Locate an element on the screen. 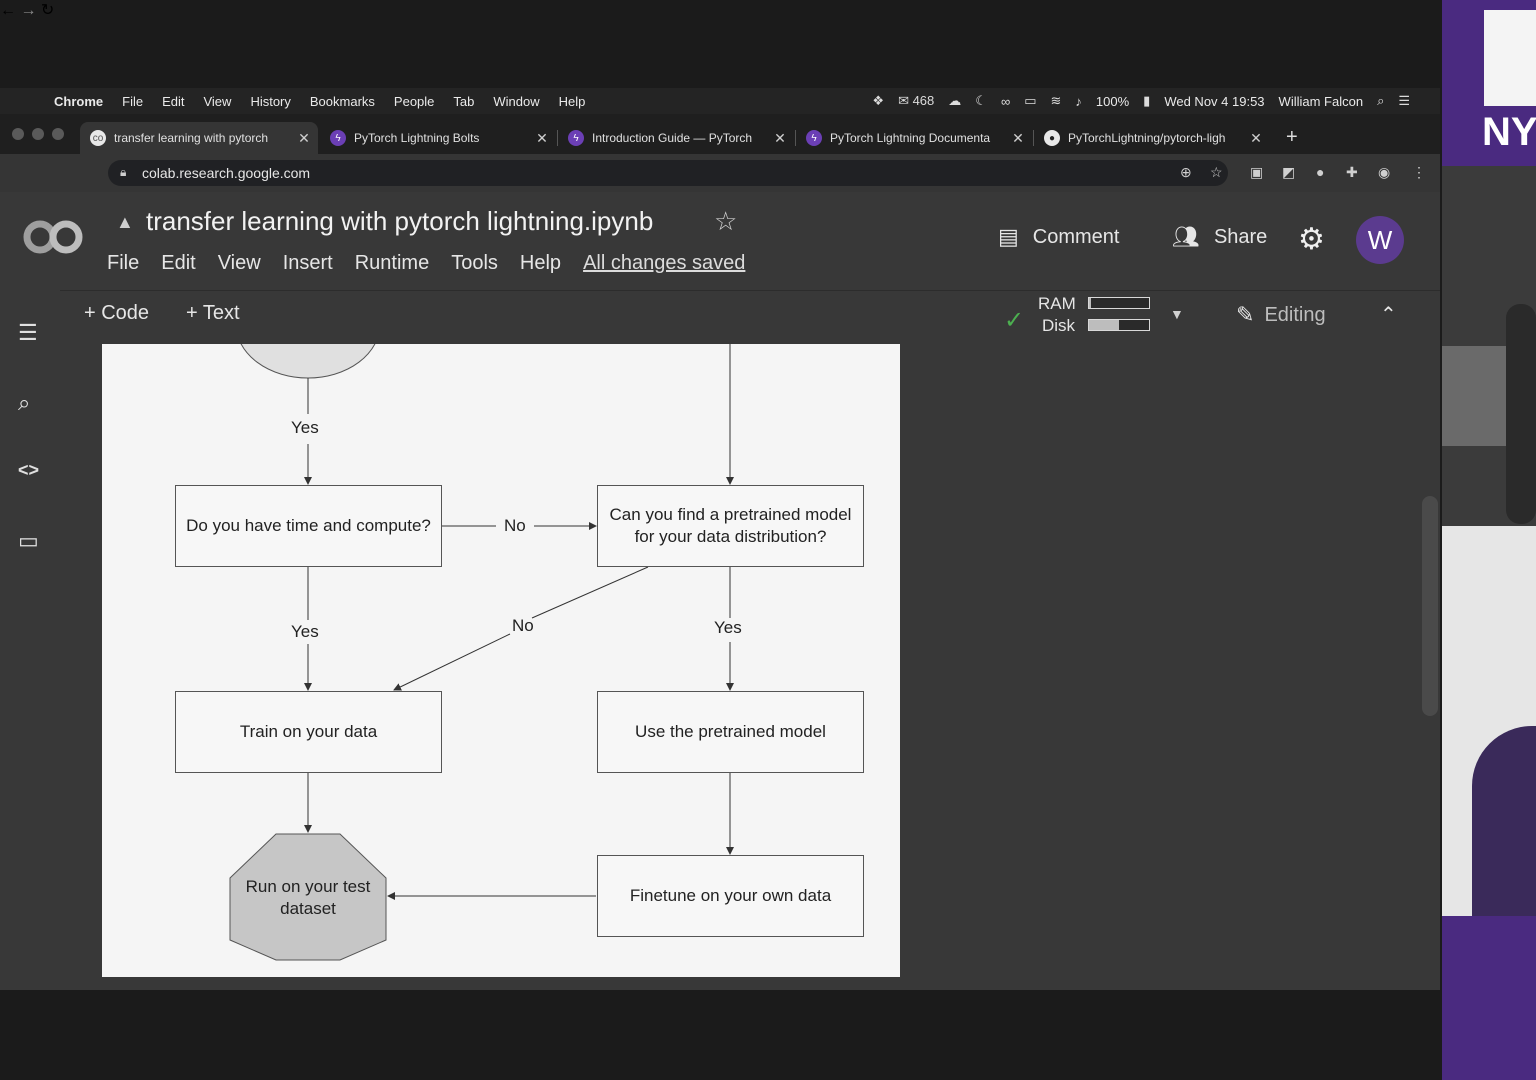 The width and height of the screenshot is (1536, 1080). colab-menu-runtime: Runtime is located at coordinates (392, 263).